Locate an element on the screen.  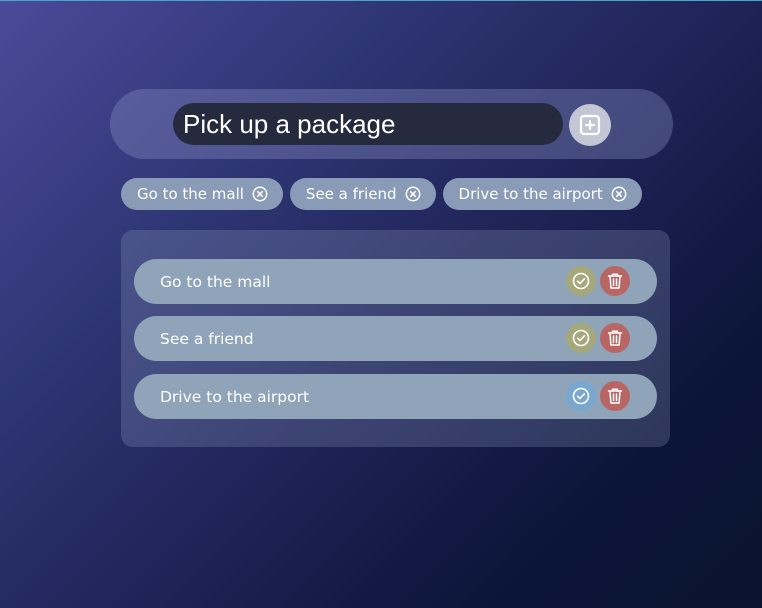
chip-go-to-the-mall: Go to the mall is located at coordinates (202, 194).